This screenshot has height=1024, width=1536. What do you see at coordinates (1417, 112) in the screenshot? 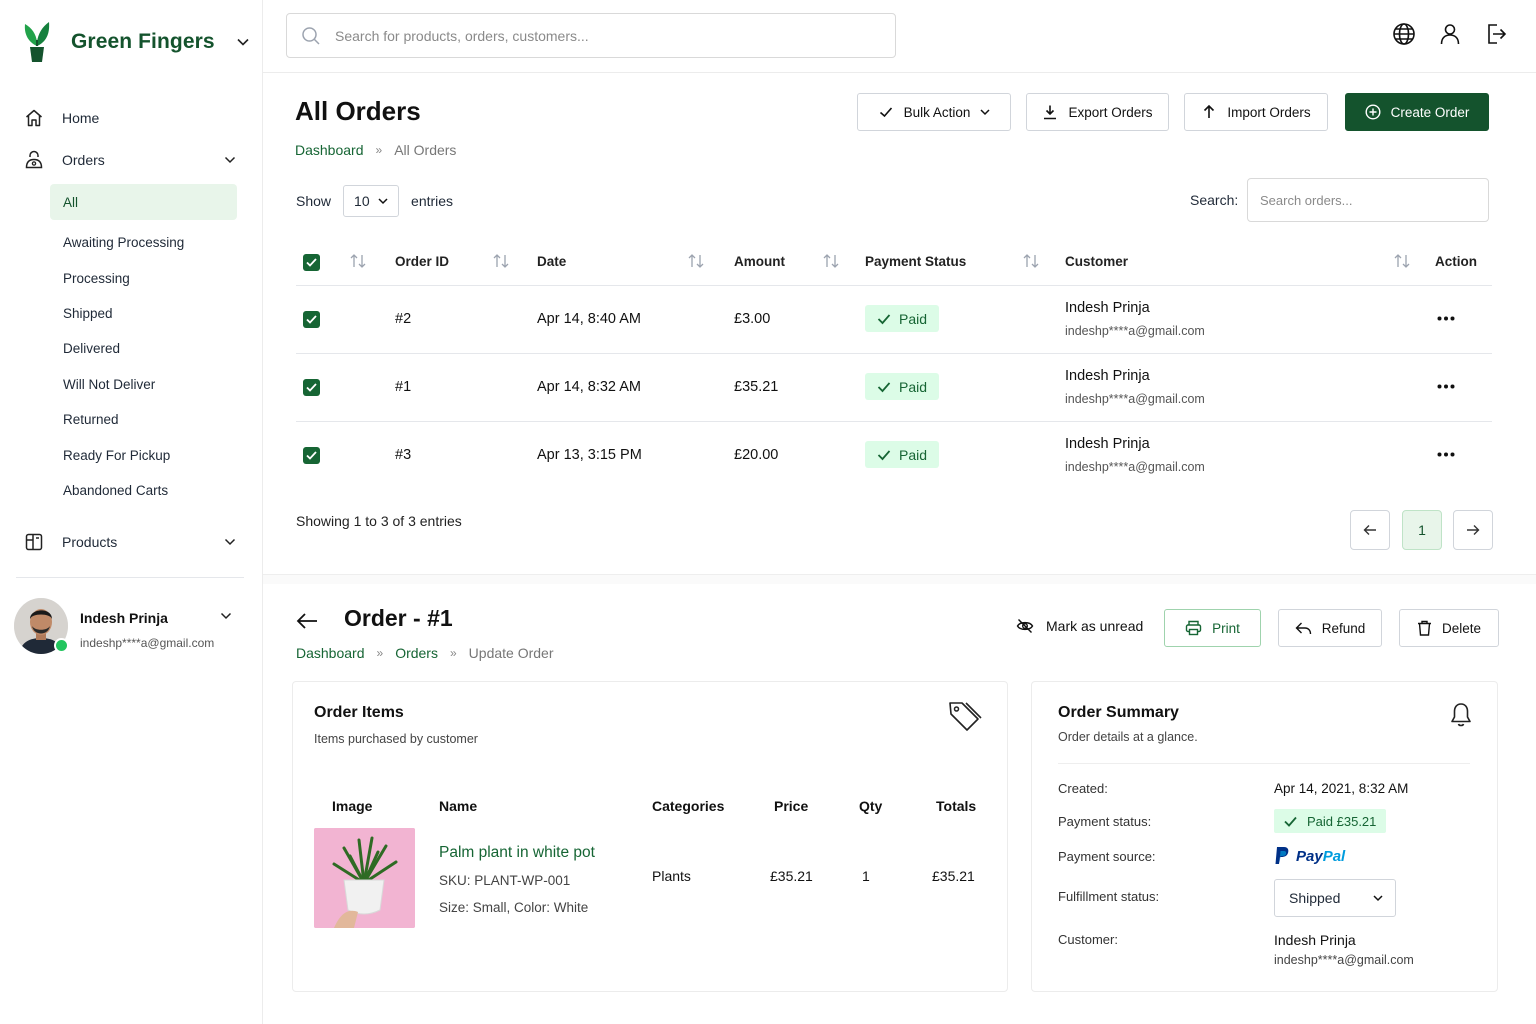
I see `create-order-button: Create Order` at bounding box center [1417, 112].